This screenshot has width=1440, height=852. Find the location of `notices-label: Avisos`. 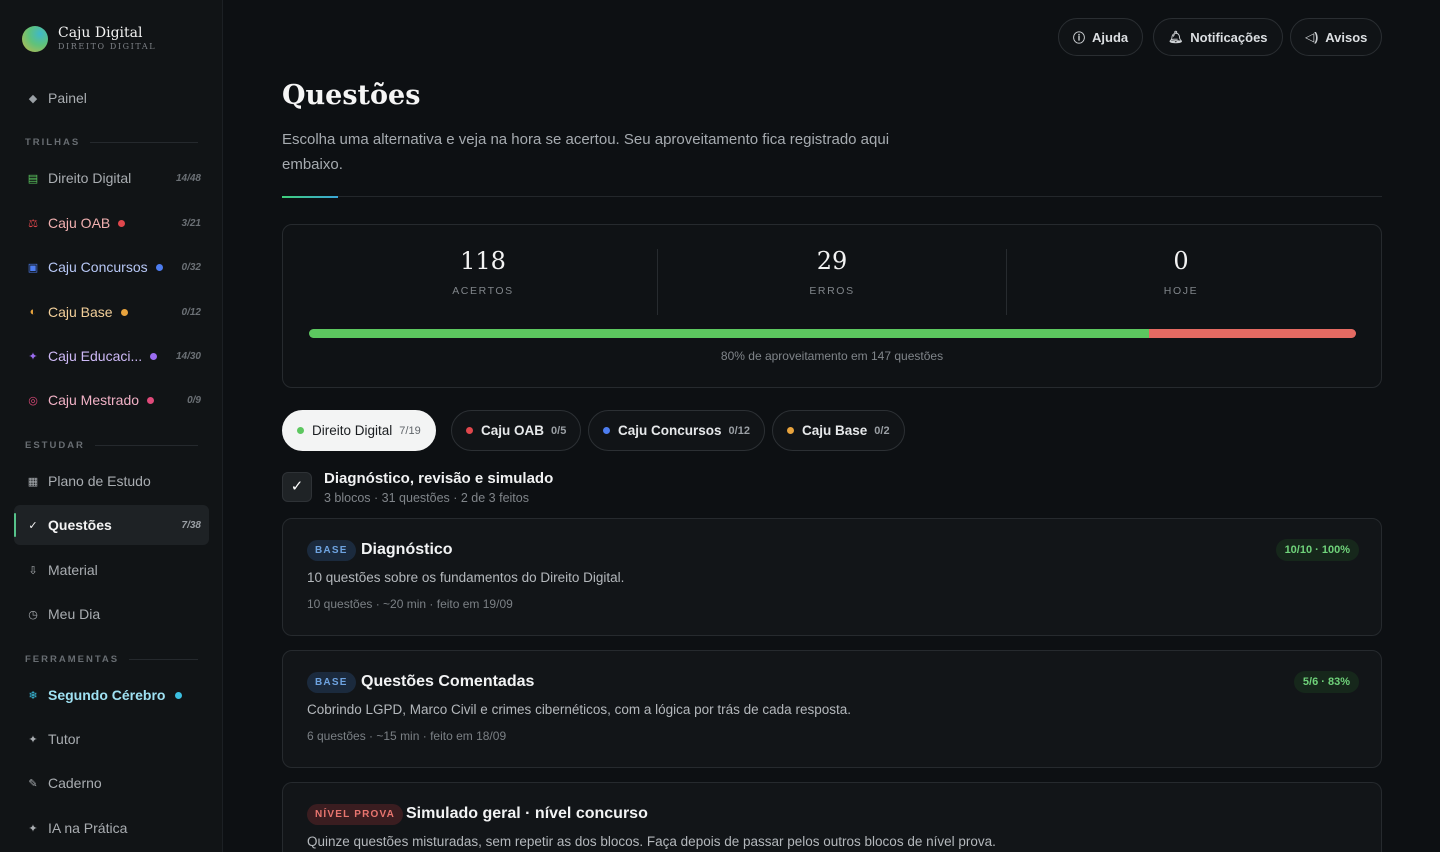

notices-label: Avisos is located at coordinates (1346, 37).